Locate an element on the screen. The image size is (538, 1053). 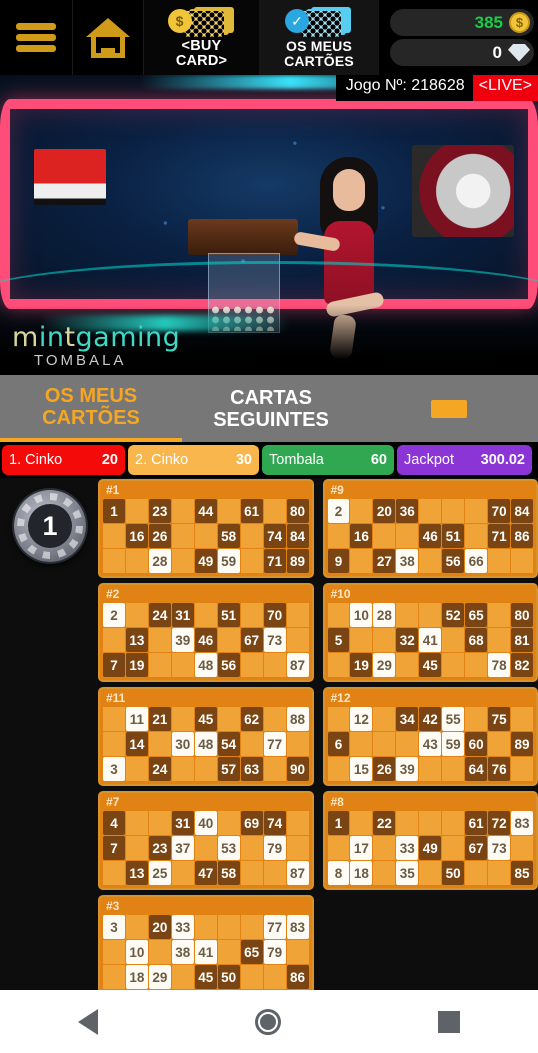
bingo-cell-number: 26 is located at coordinates (159, 536).